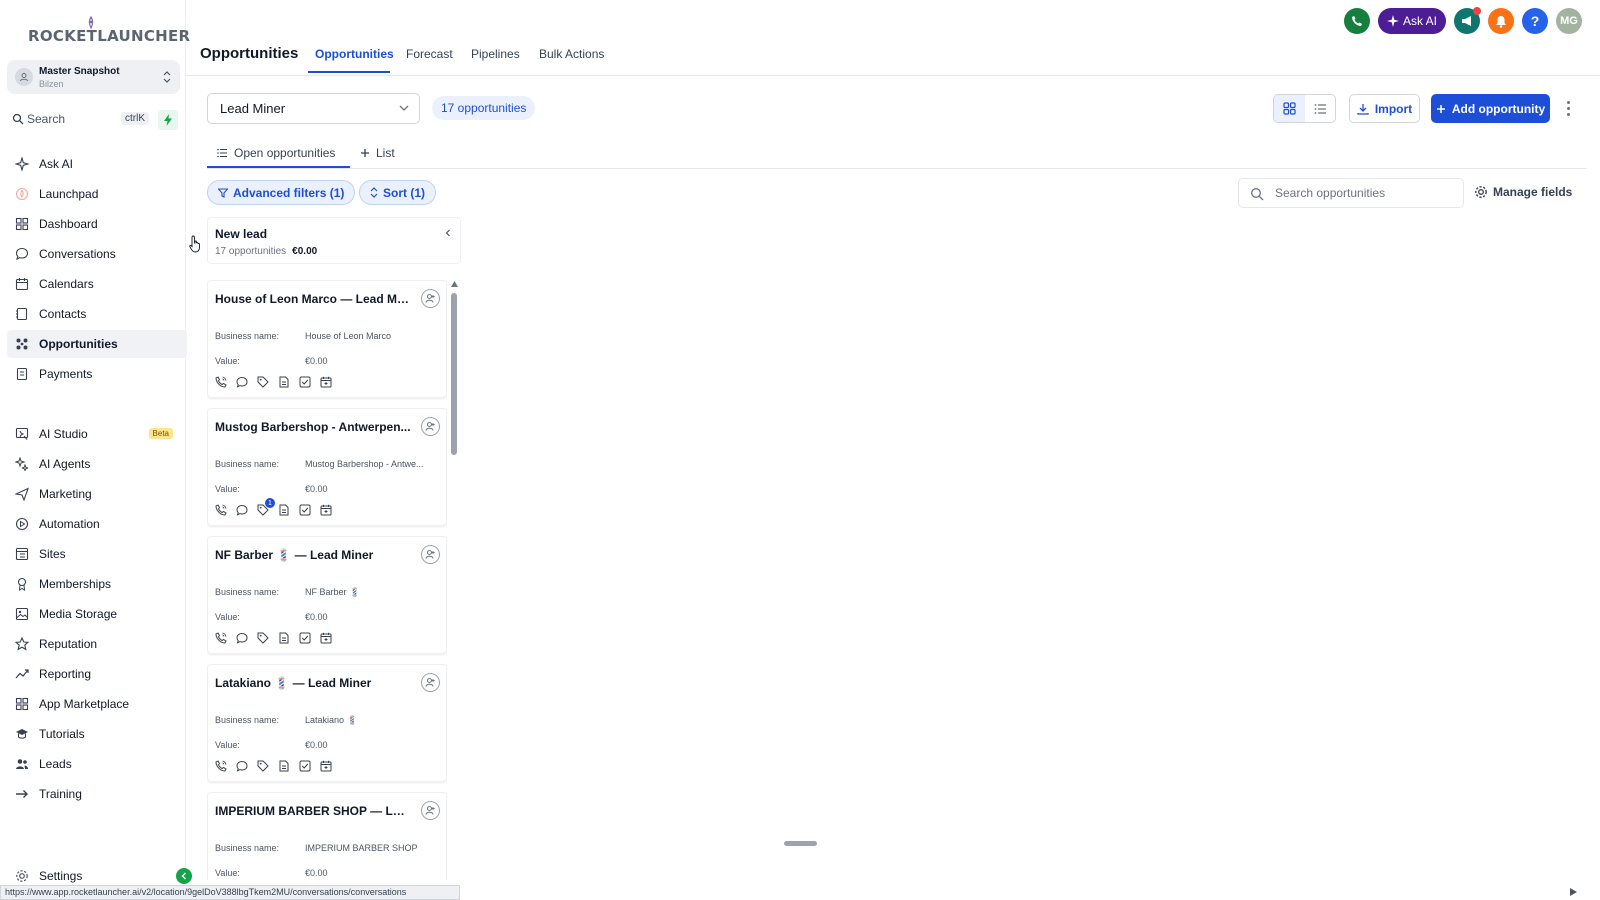 This screenshot has width=1600, height=900. Describe the element at coordinates (97, 704) in the screenshot. I see `sidebar-item-app-marketplace: App Marketplace` at that location.